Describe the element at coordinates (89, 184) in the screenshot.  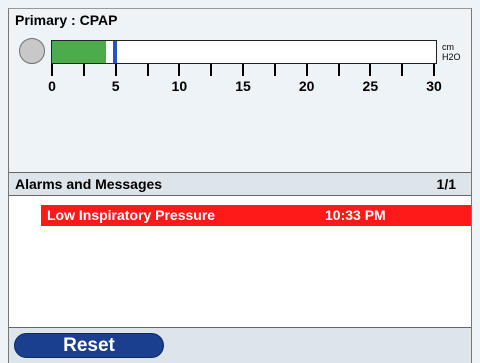
I see `alarms-header-title: Alarms and Messages` at that location.